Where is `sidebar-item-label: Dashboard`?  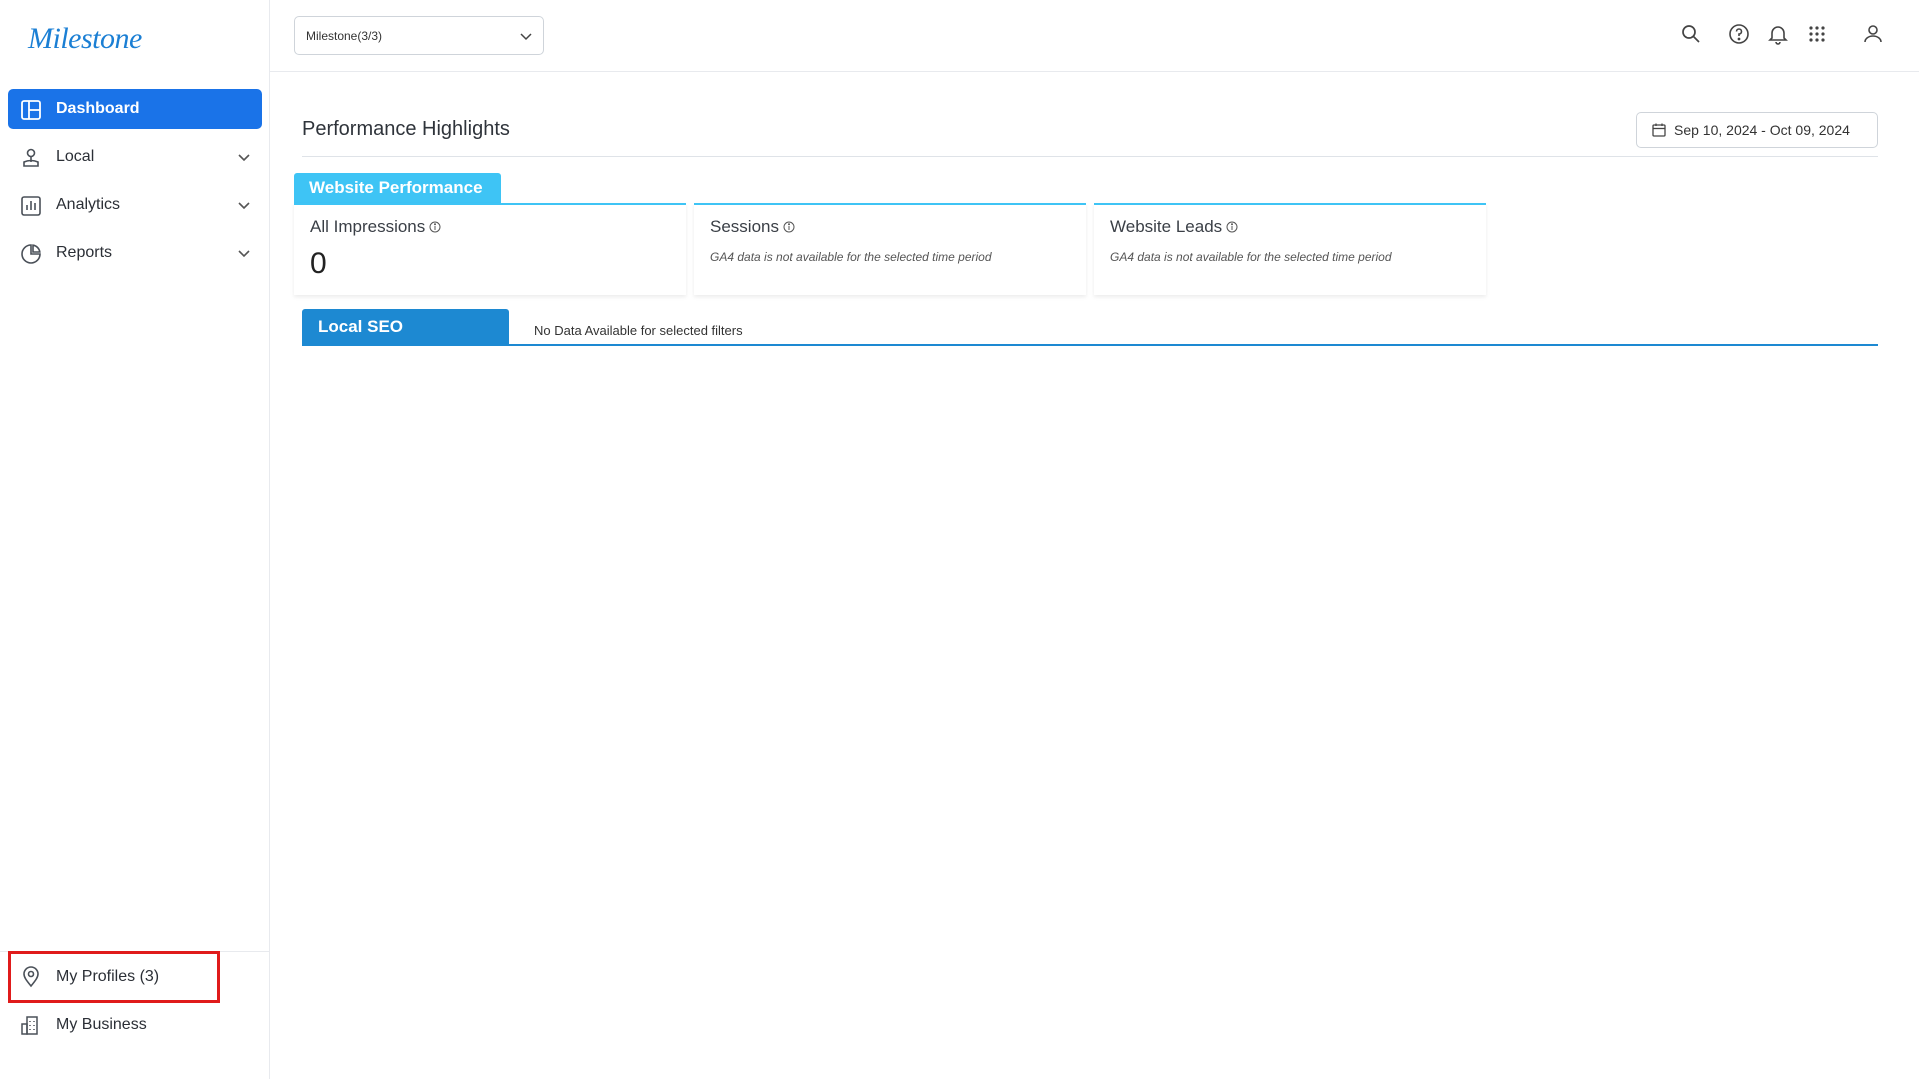 sidebar-item-label: Dashboard is located at coordinates (98, 108).